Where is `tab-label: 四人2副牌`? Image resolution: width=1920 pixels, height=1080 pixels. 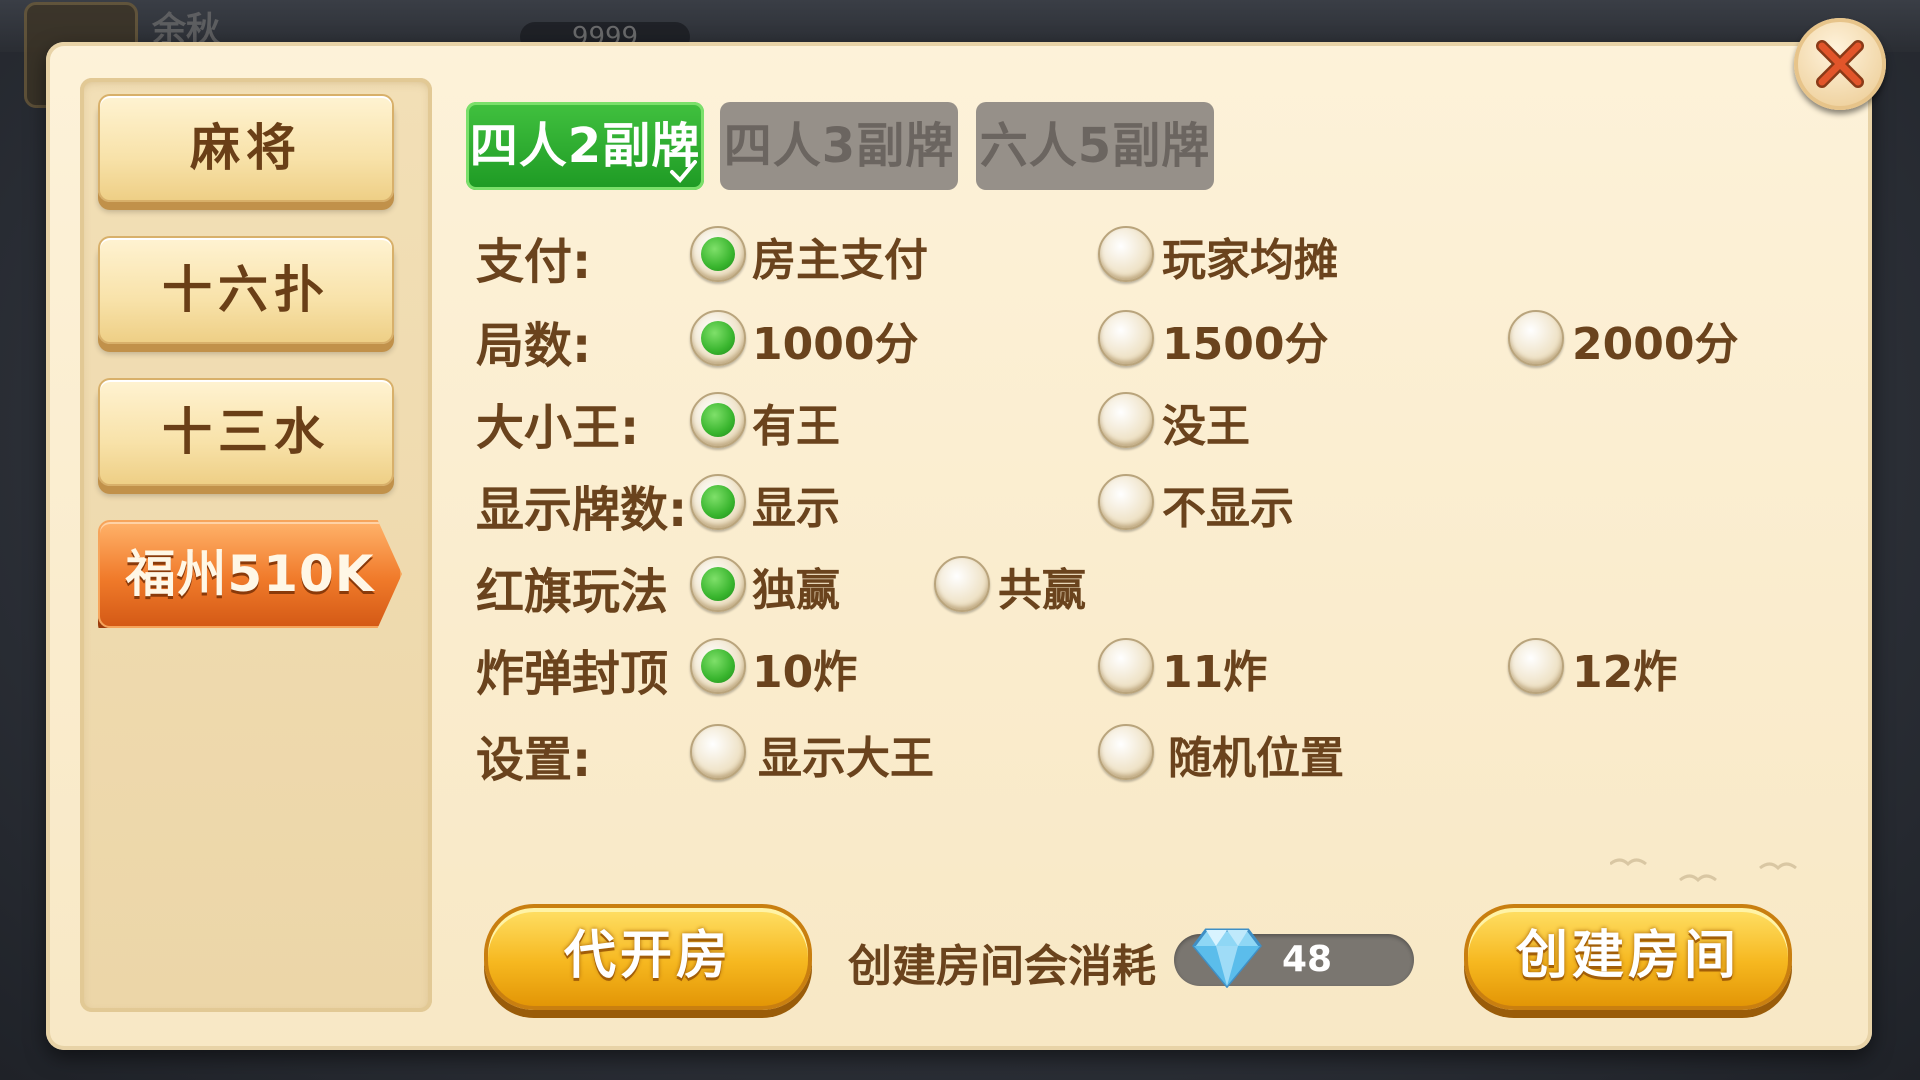
tab-label: 四人2副牌 is located at coordinates (585, 146).